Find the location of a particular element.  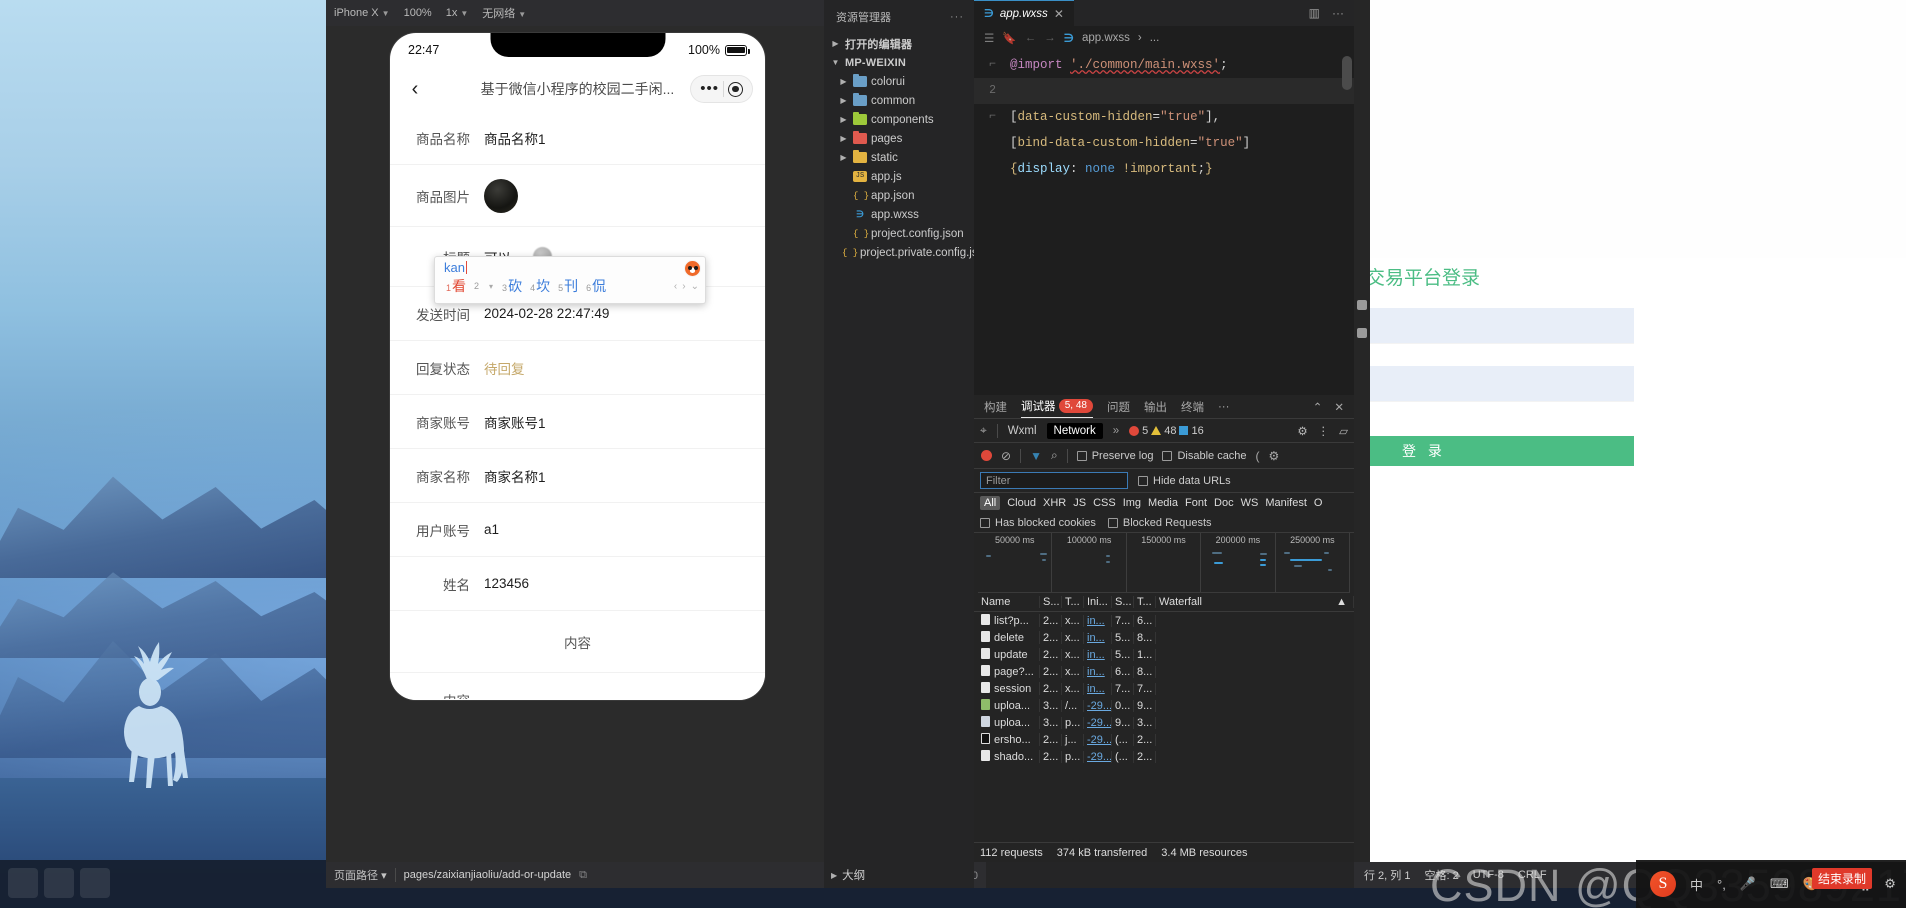

chevron-double-right-icon: » is located at coordinates (1116, 431).